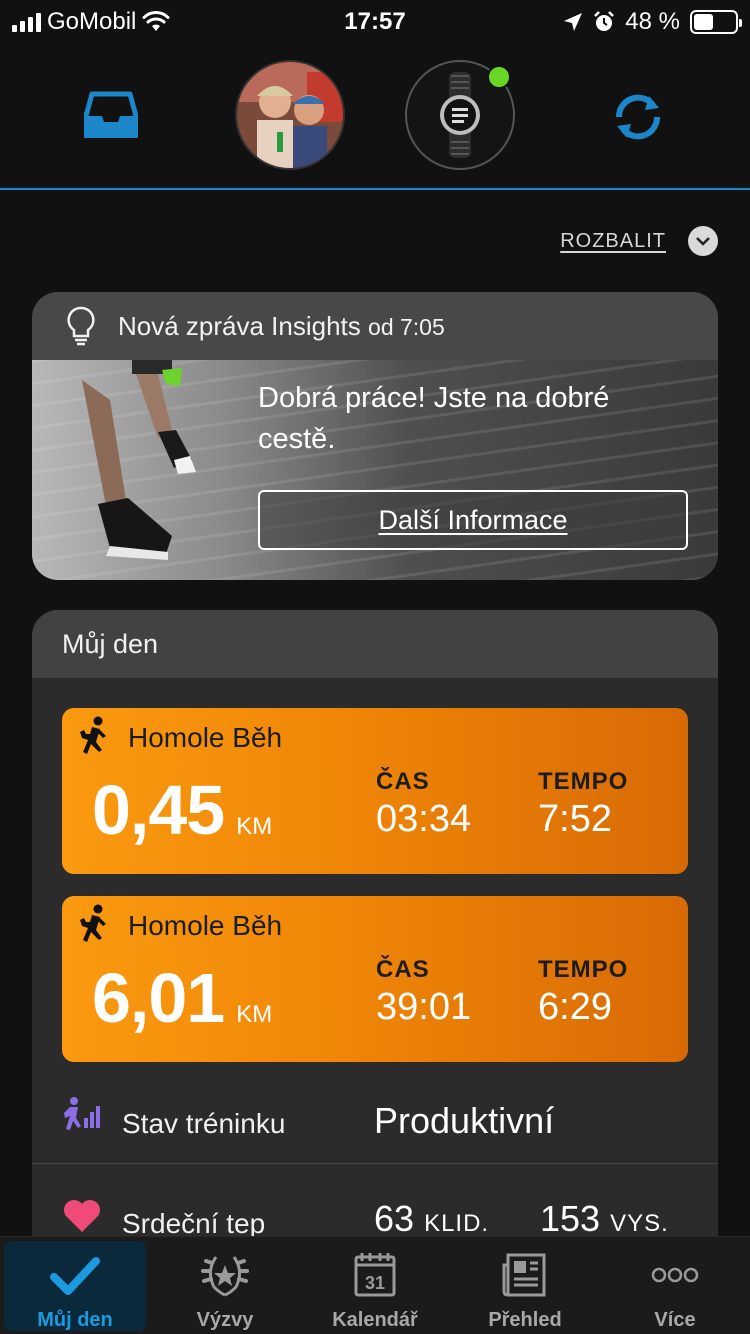 This screenshot has width=750, height=1334. Describe the element at coordinates (225, 1320) in the screenshot. I see `tab-label: Výzvy` at that location.